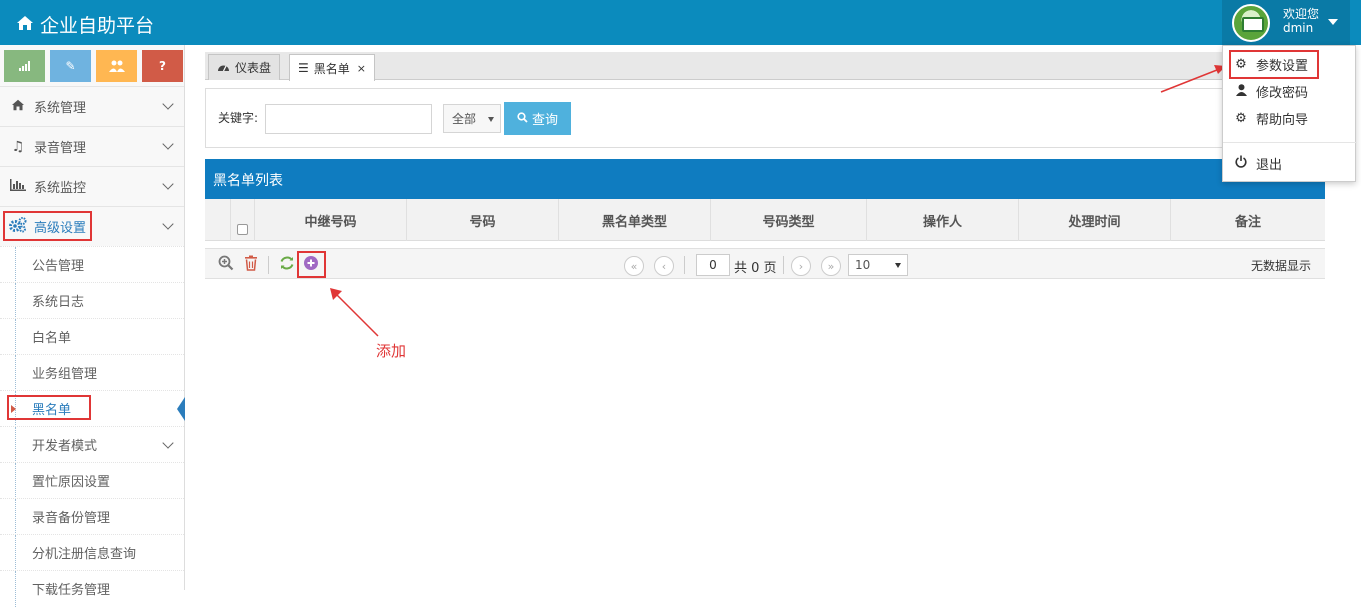  What do you see at coordinates (60, 188) in the screenshot?
I see `sidebar-item-label: 系统监控` at bounding box center [60, 188].